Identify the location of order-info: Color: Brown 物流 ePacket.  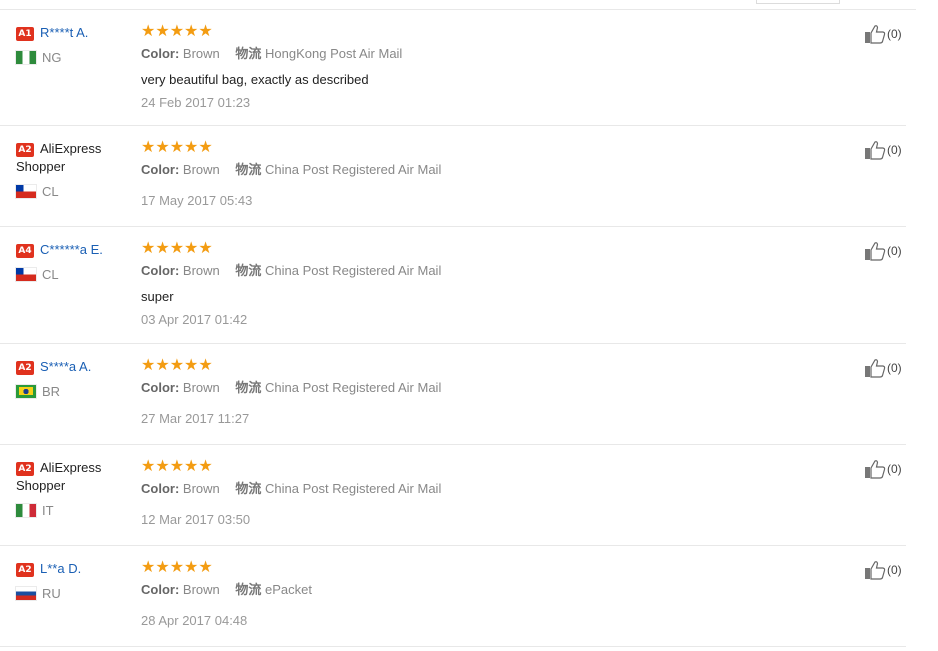
(481, 590).